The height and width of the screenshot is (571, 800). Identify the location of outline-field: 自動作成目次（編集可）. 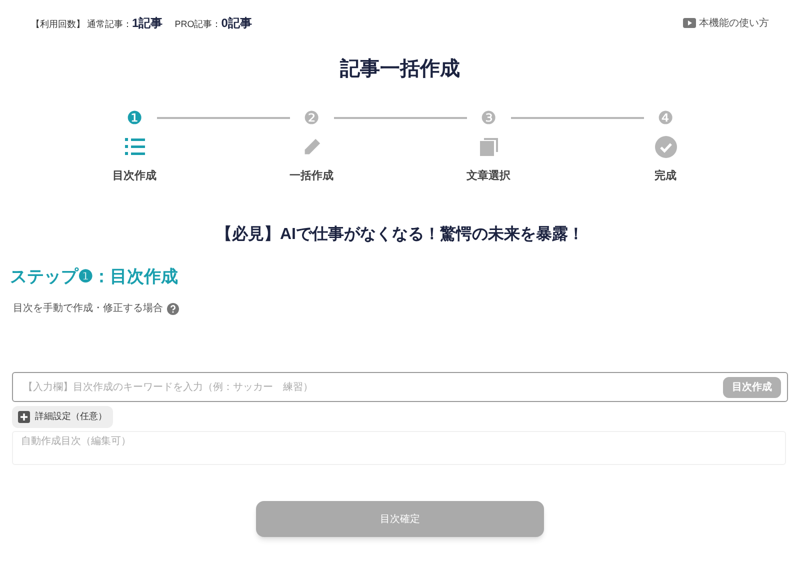
(399, 448).